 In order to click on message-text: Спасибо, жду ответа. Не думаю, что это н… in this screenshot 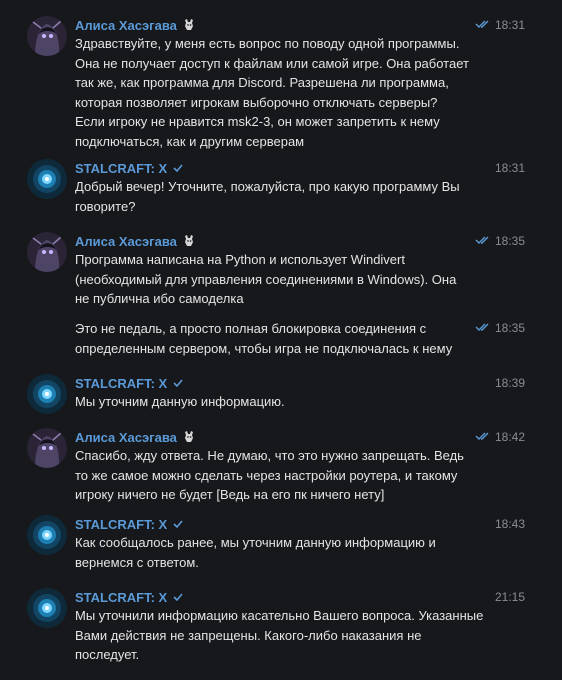, I will do `click(269, 475)`.